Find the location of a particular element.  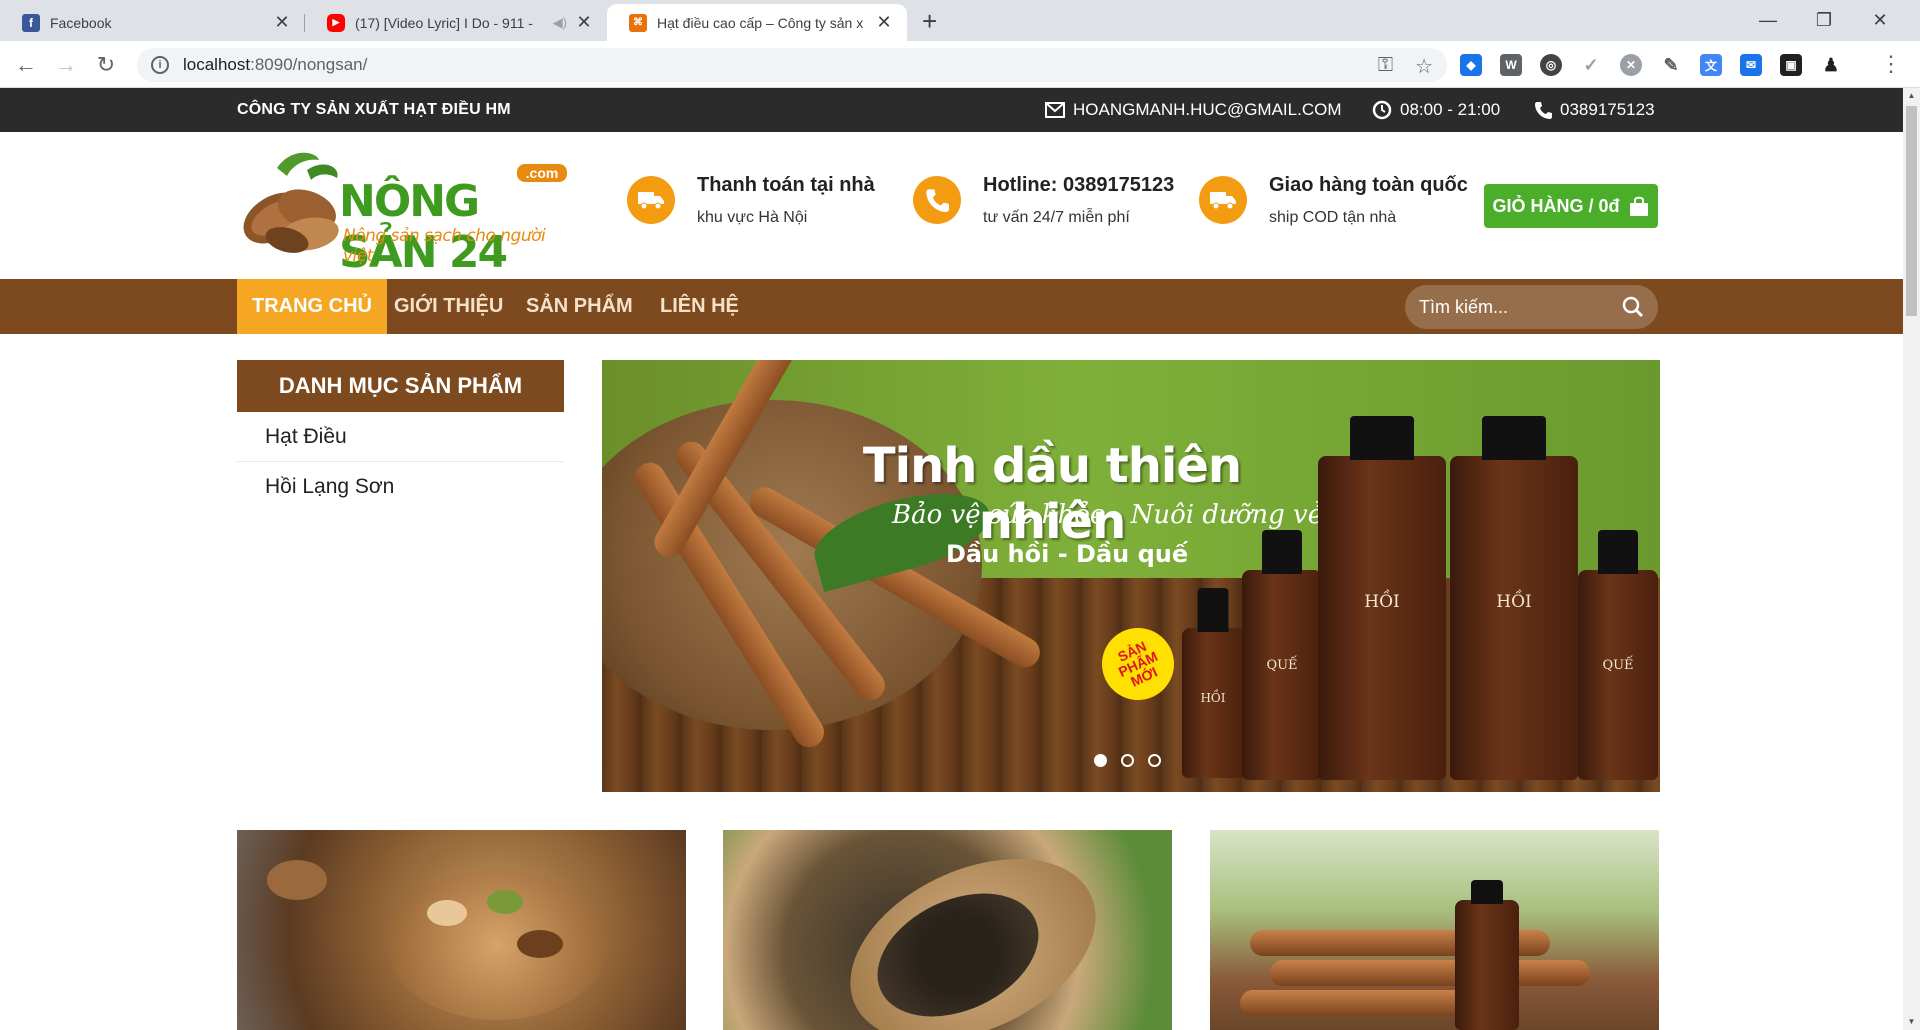

sidebar-item-hat-dieu: Hạt Điều is located at coordinates (400, 437).